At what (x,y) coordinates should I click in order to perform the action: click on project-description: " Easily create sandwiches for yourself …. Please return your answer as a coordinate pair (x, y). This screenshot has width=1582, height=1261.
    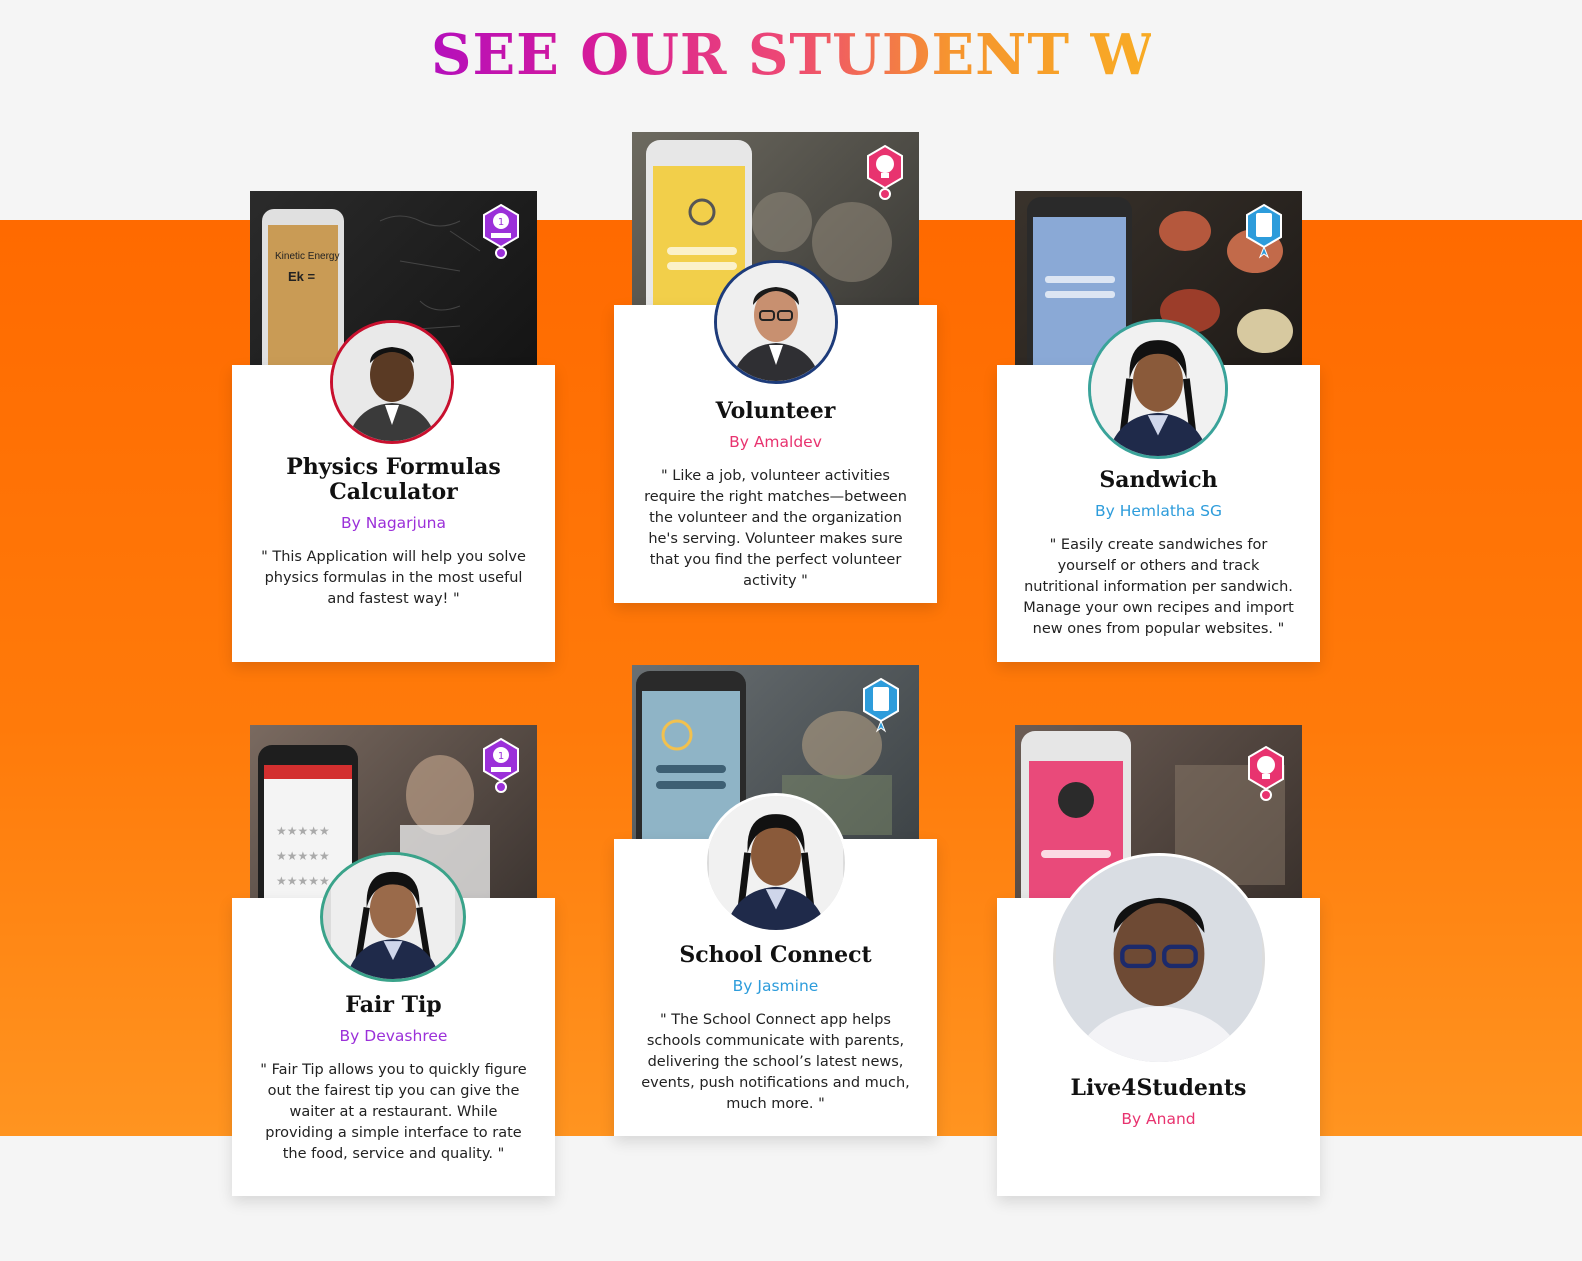
    Looking at the image, I should click on (1158, 587).